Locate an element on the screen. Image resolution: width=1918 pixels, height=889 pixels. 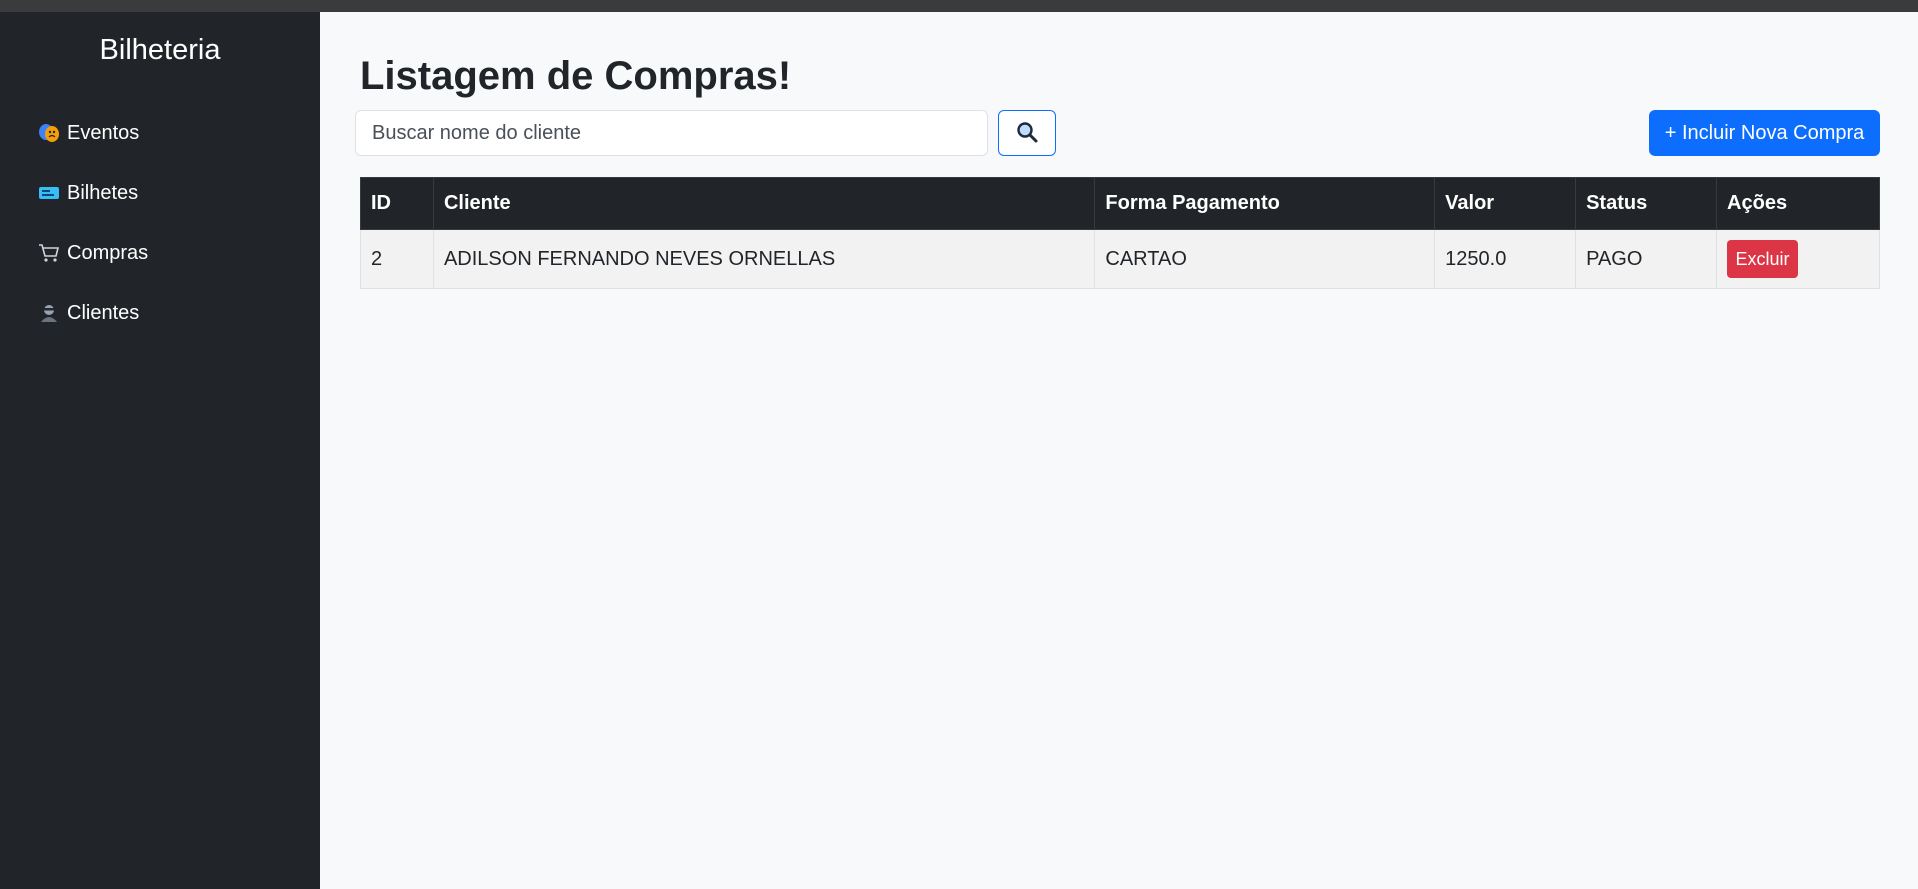
cell-actions: Excluir is located at coordinates (1798, 259).